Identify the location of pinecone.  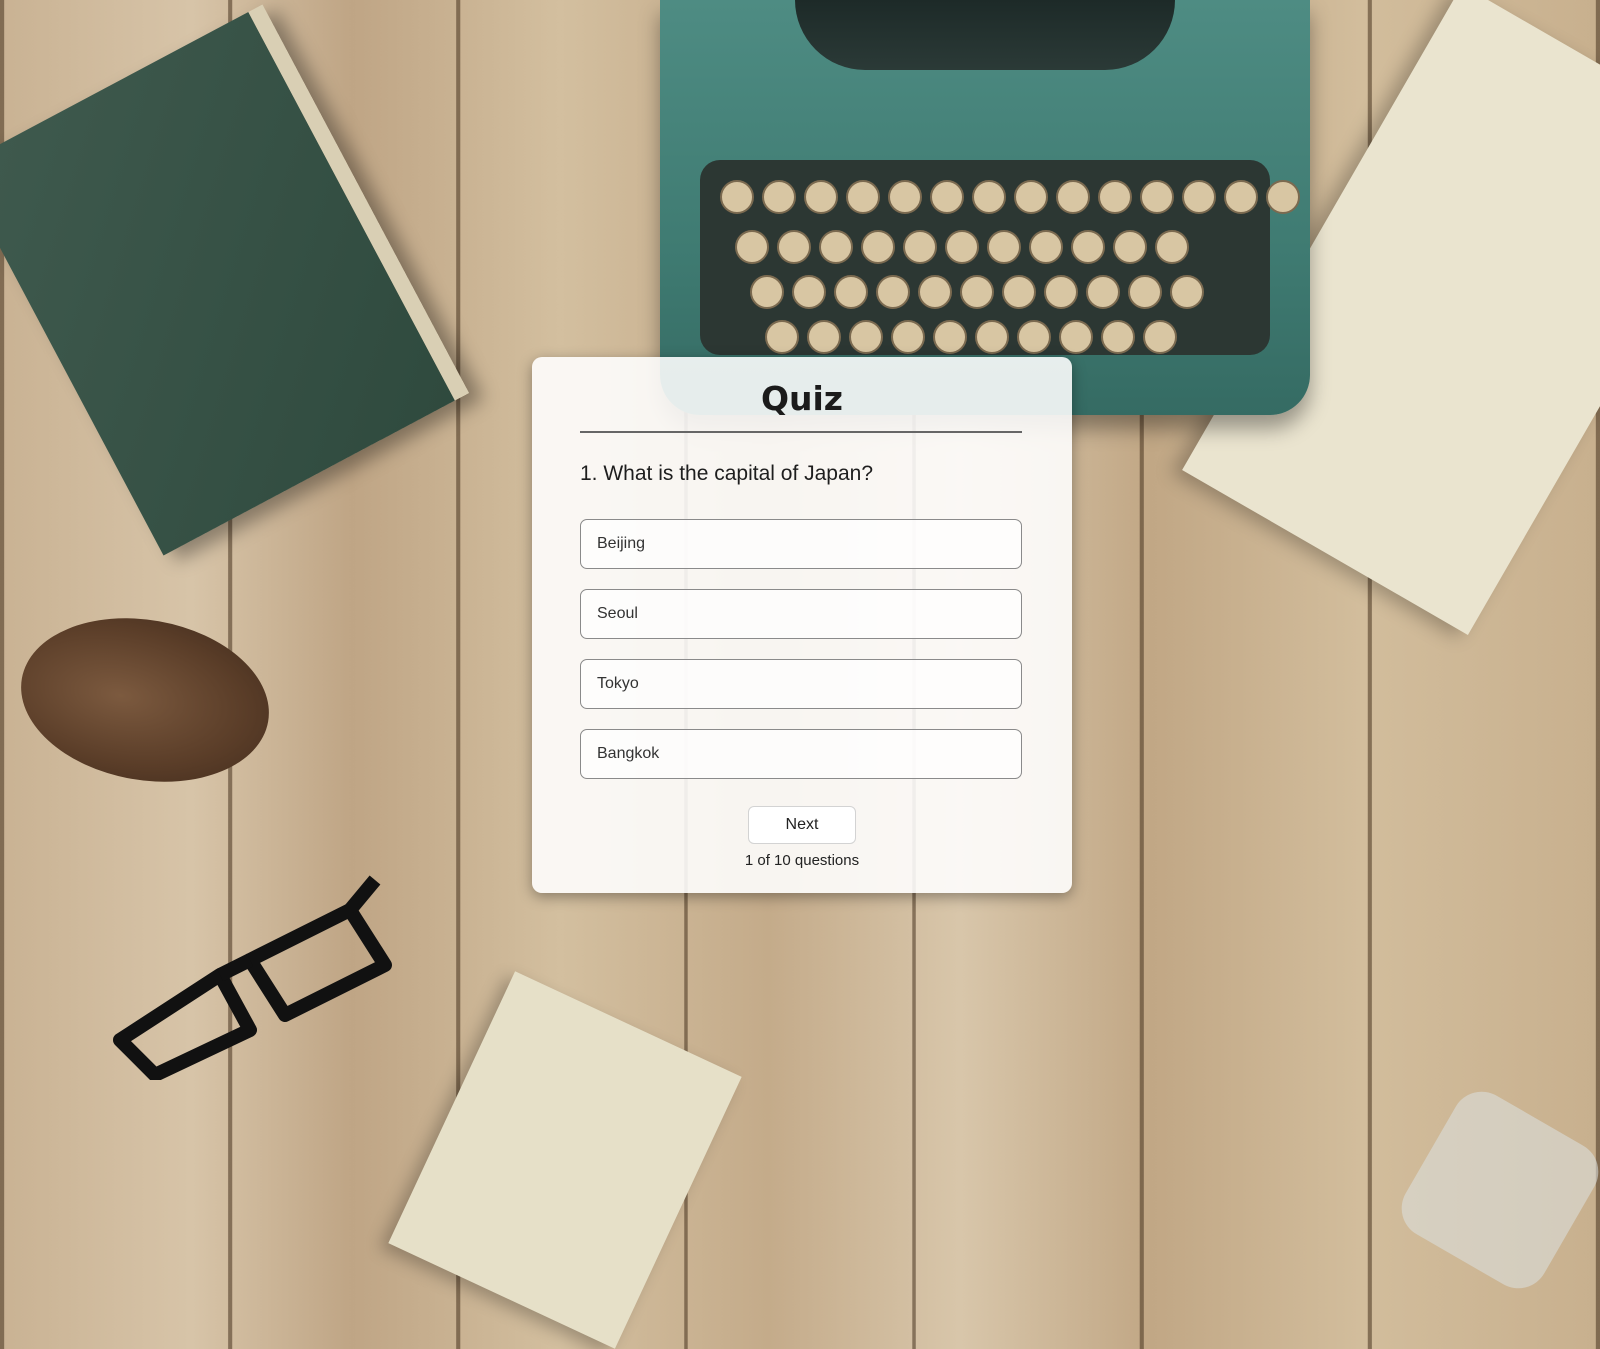
(145, 700).